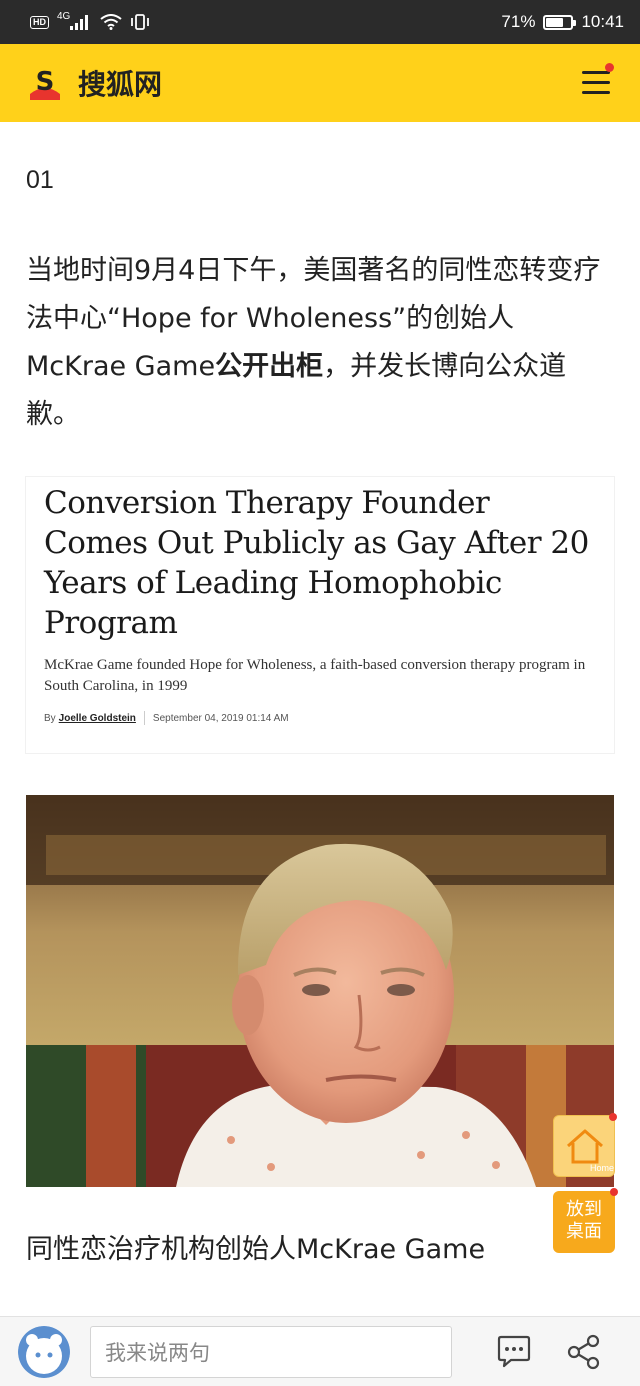 Image resolution: width=640 pixels, height=1386 pixels. What do you see at coordinates (518, 21) in the screenshot?
I see `battery-percent: 71%` at bounding box center [518, 21].